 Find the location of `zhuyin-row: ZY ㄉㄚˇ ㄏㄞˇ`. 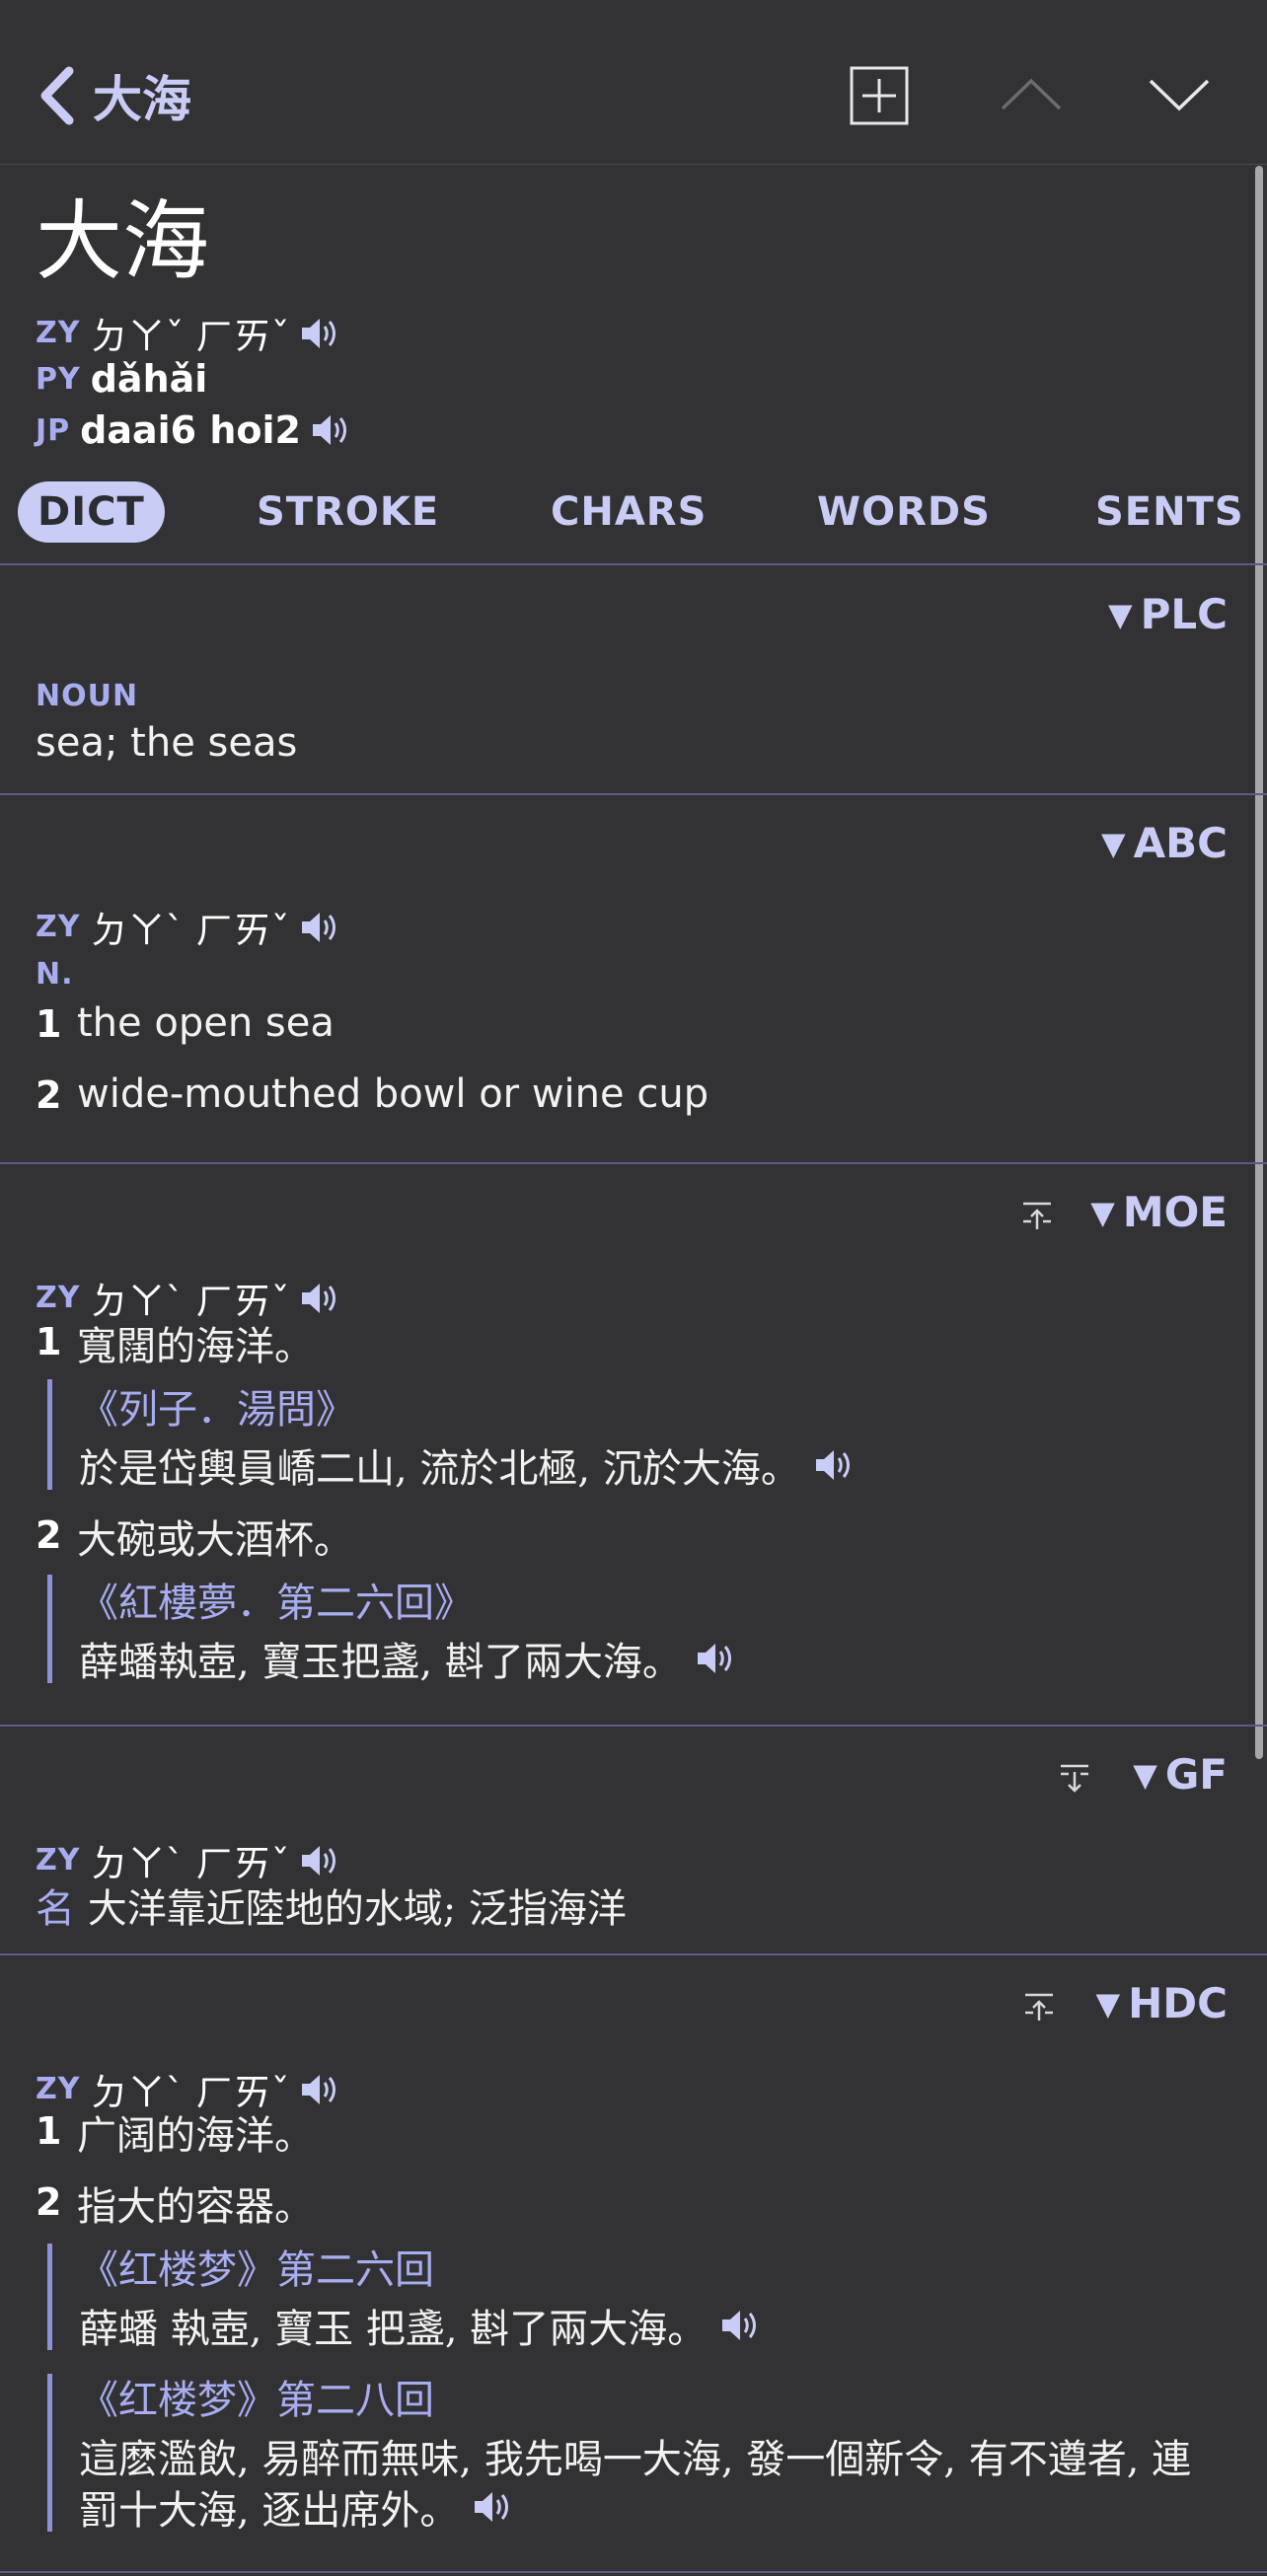

zhuyin-row: ZY ㄉㄚˇ ㄏㄞˇ is located at coordinates (187, 333).